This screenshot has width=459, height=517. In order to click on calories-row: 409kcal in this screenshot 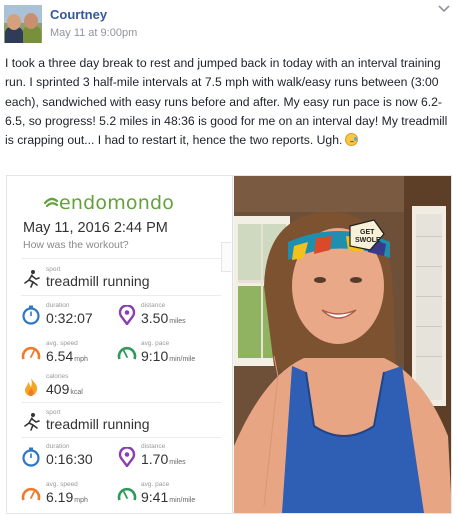, I will do `click(64, 389)`.